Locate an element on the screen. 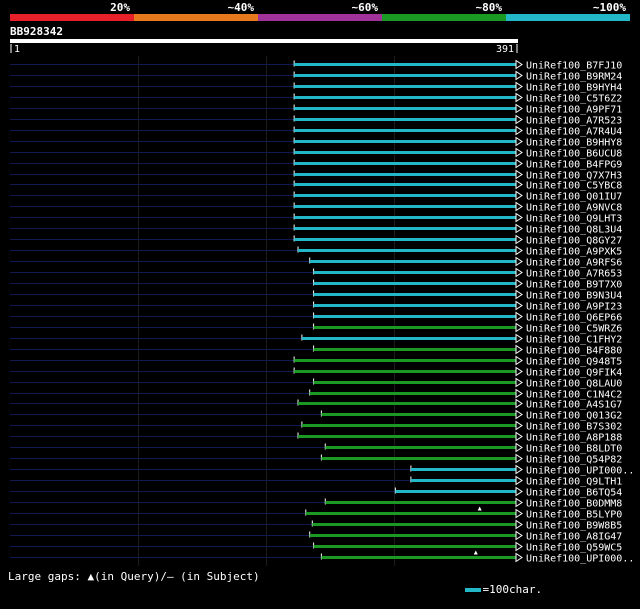 This screenshot has height=609, width=640. hit-label: UniRef100_Q8GY27 is located at coordinates (574, 241).